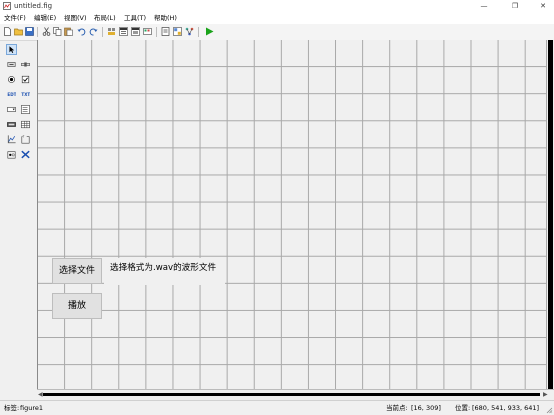  I want to click on checkbox-icon, so click(25, 79).